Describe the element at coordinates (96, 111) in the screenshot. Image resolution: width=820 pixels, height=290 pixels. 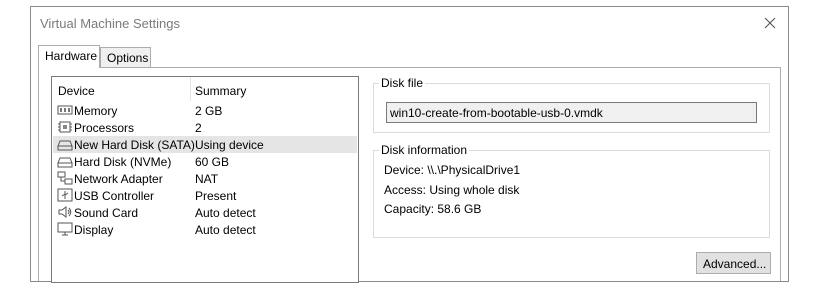
I see `device-name: Memory` at that location.